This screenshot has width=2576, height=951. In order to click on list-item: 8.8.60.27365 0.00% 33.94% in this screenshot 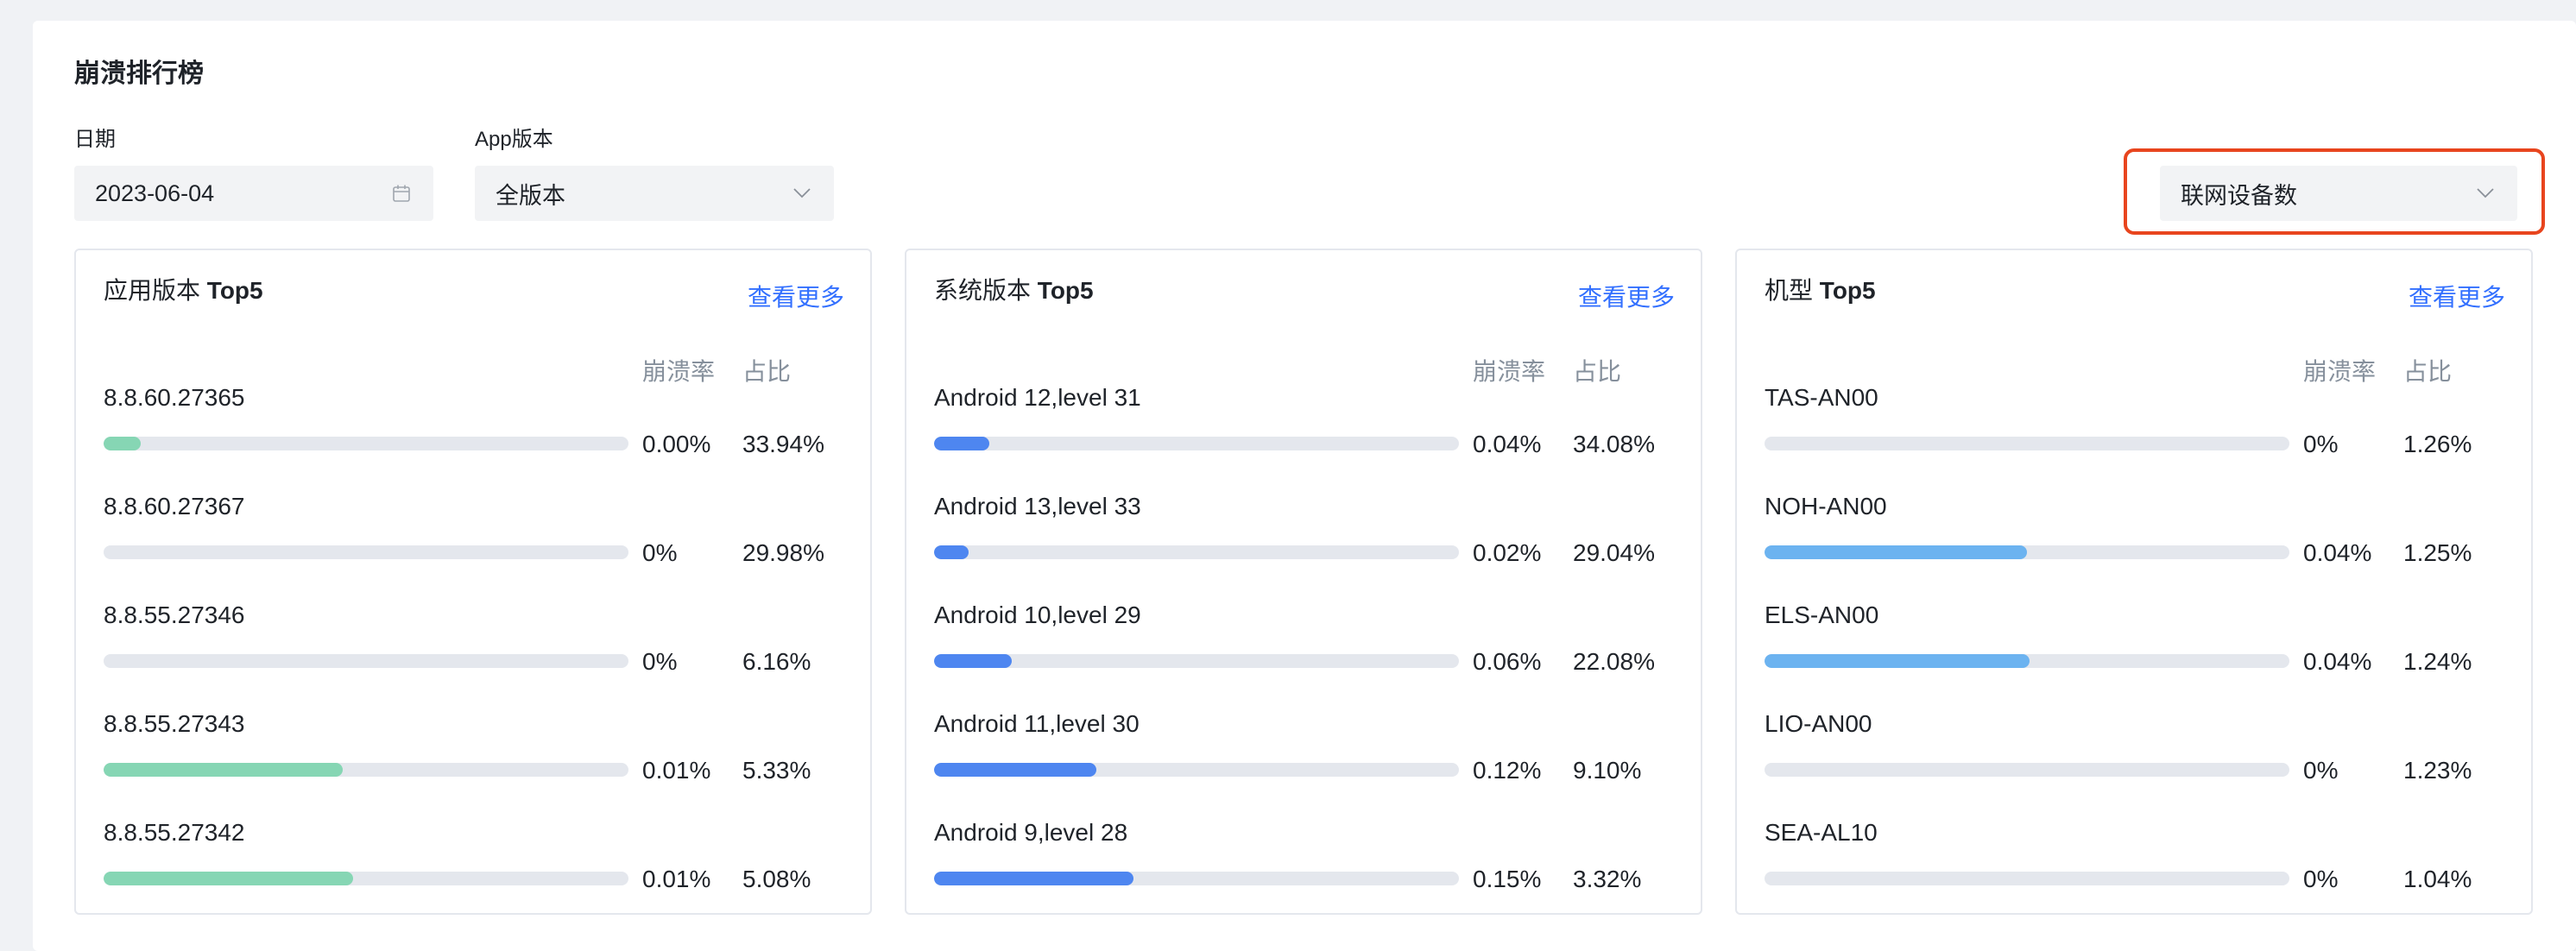, I will do `click(473, 435)`.